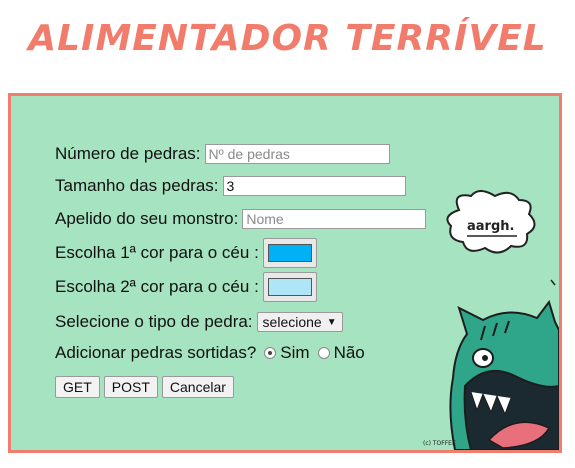 The image size is (575, 468). What do you see at coordinates (241, 219) in the screenshot?
I see `row-apelido: Apelido do seu monstro:` at bounding box center [241, 219].